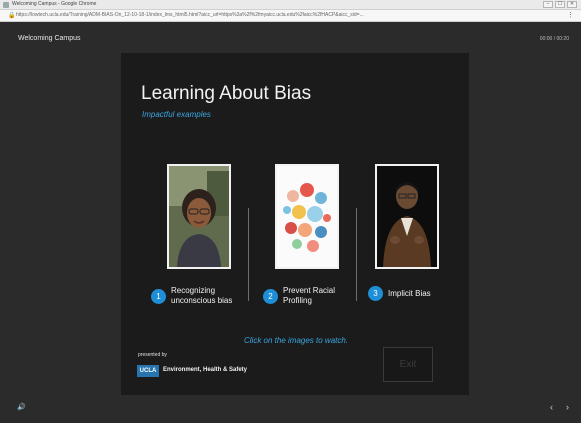 The image size is (581, 423). What do you see at coordinates (6, 5) in the screenshot?
I see `favicon-icon` at bounding box center [6, 5].